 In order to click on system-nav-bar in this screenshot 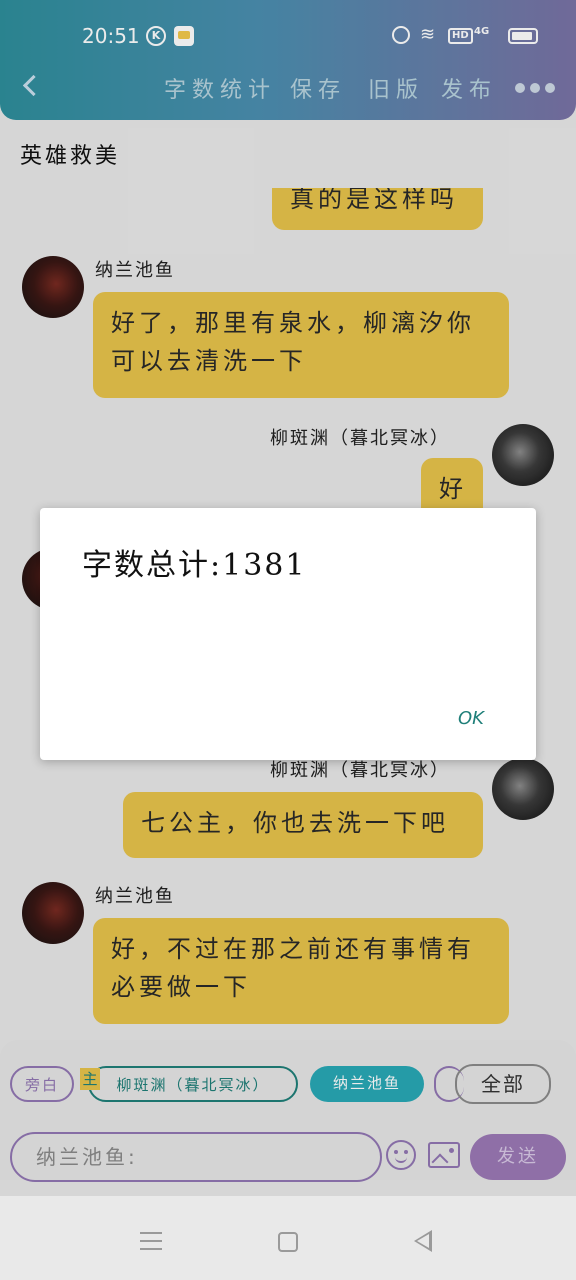, I will do `click(288, 1238)`.